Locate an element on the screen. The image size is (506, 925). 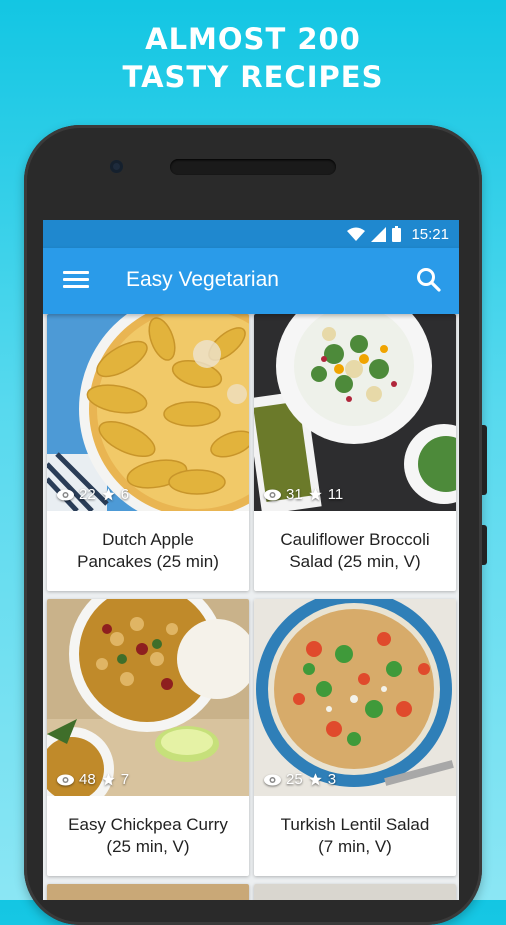
recipe-title-line-1: Turkish Lentil Salad is located at coordinates (355, 824).